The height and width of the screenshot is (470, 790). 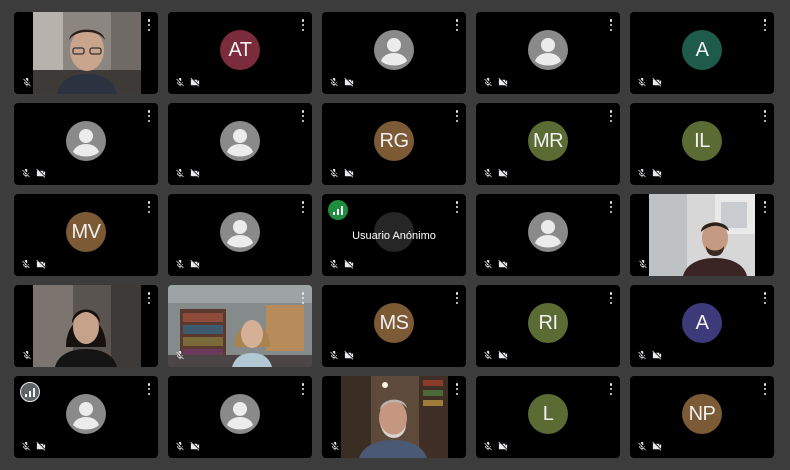 What do you see at coordinates (86, 232) in the screenshot?
I see `participant-avatar: MV` at bounding box center [86, 232].